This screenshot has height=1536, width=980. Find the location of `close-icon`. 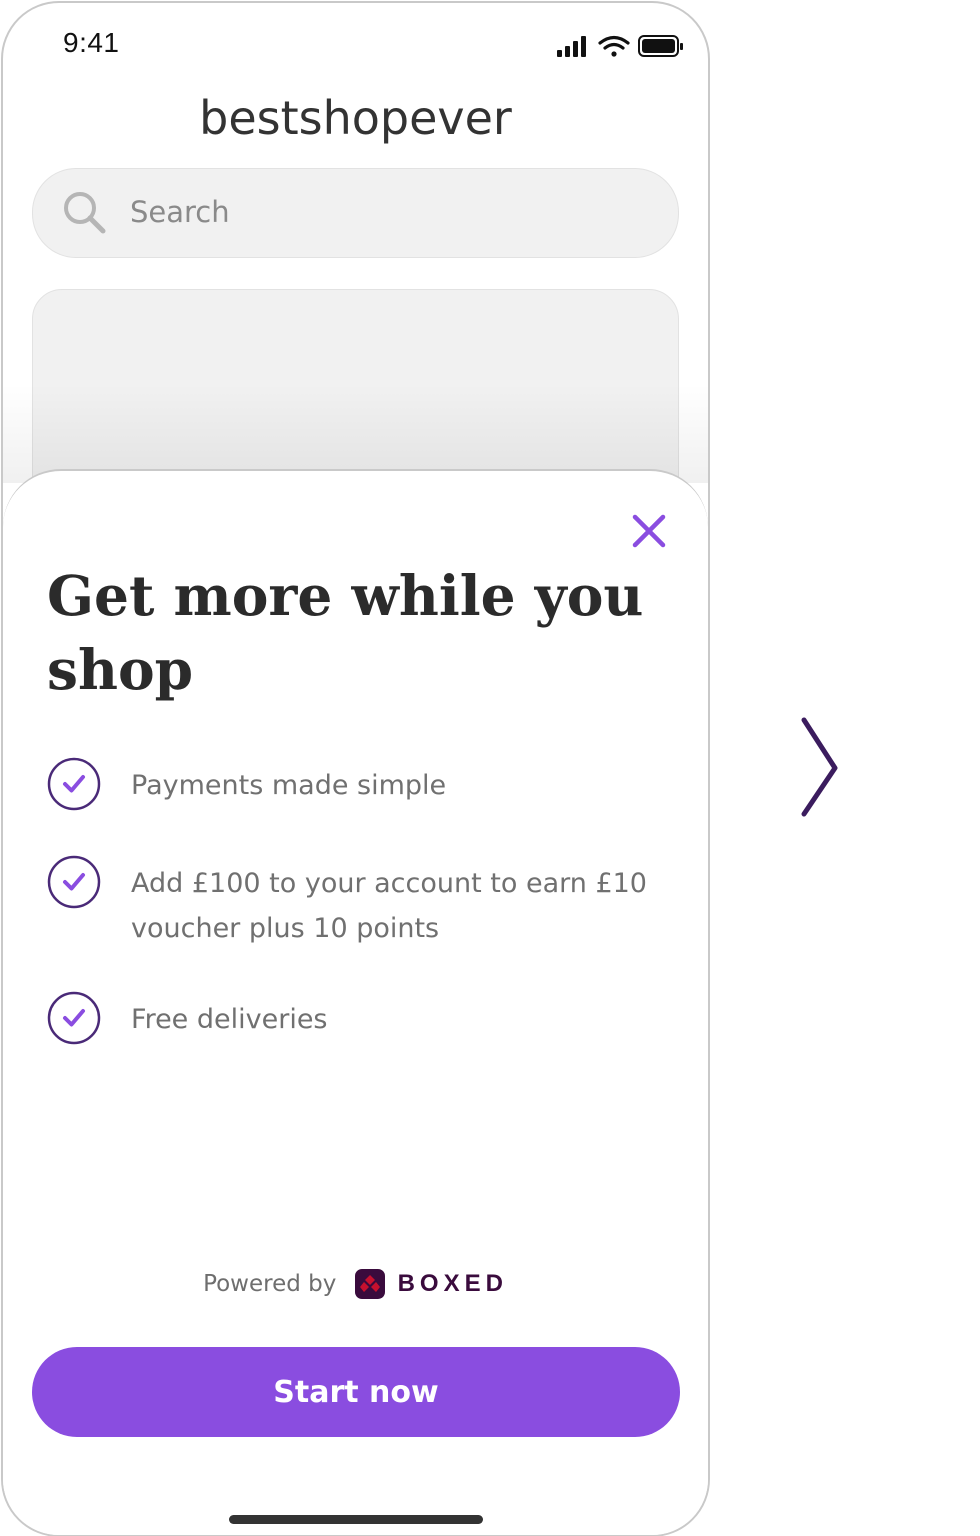

close-icon is located at coordinates (649, 531).